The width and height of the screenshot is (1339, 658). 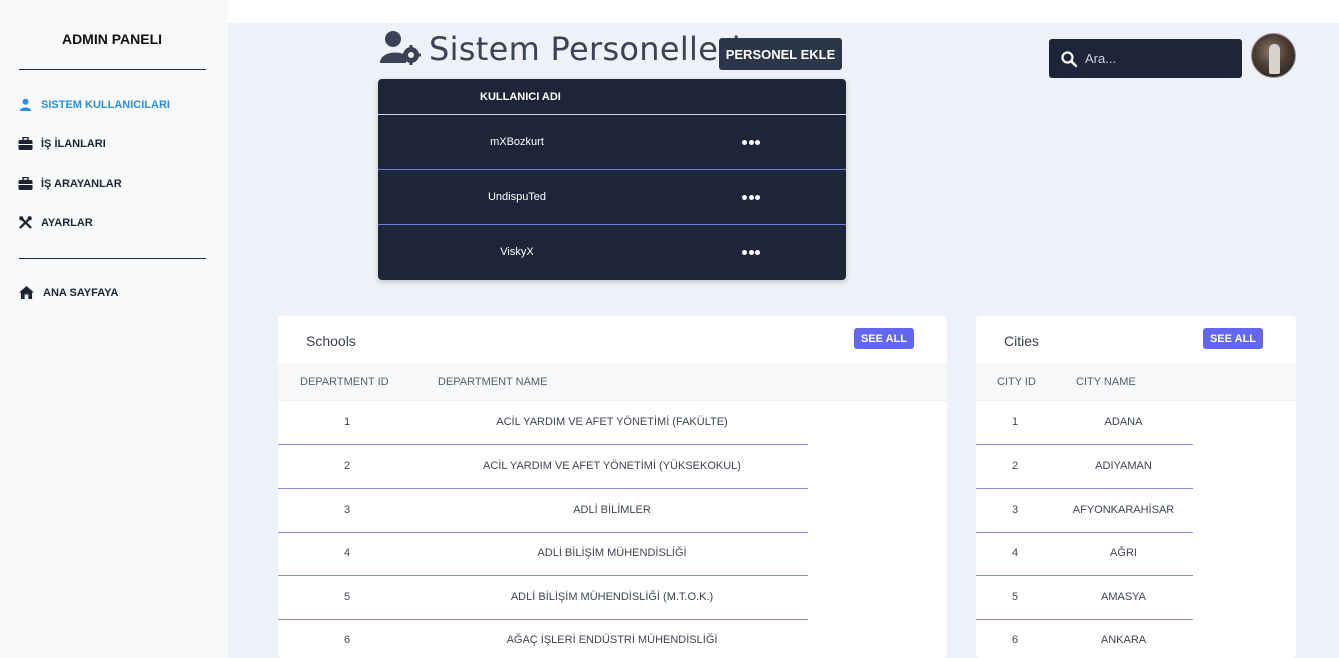 I want to click on user-icon, so click(x=25, y=104).